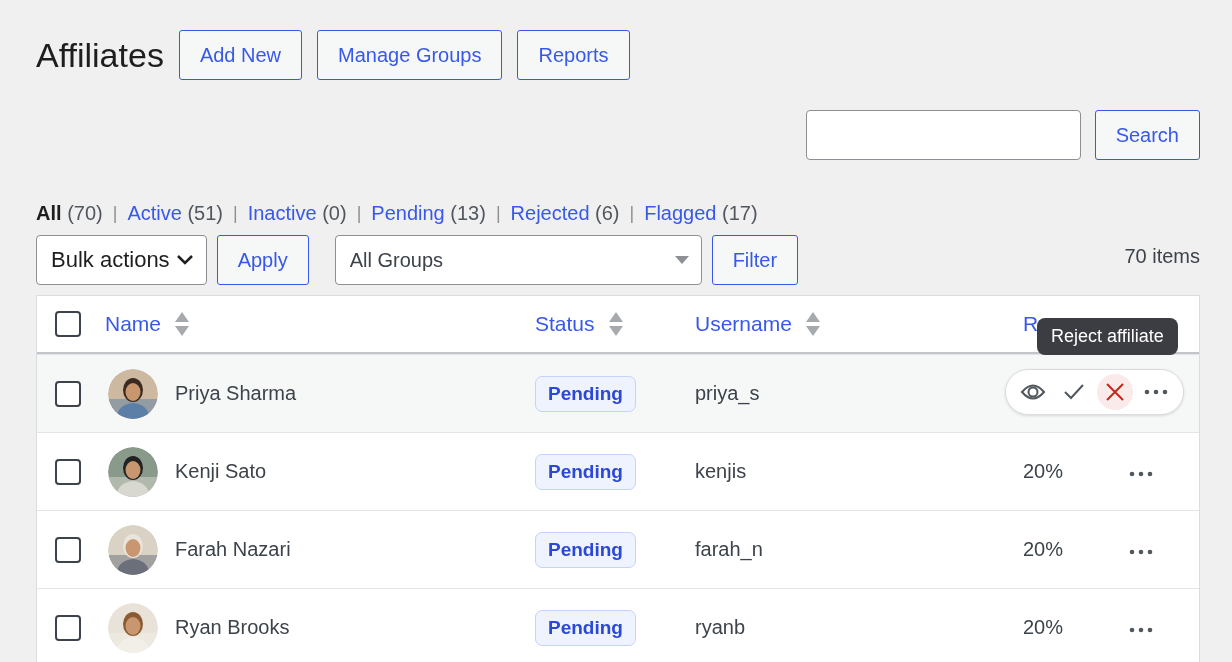  I want to click on caret-icon, so click(681, 260).